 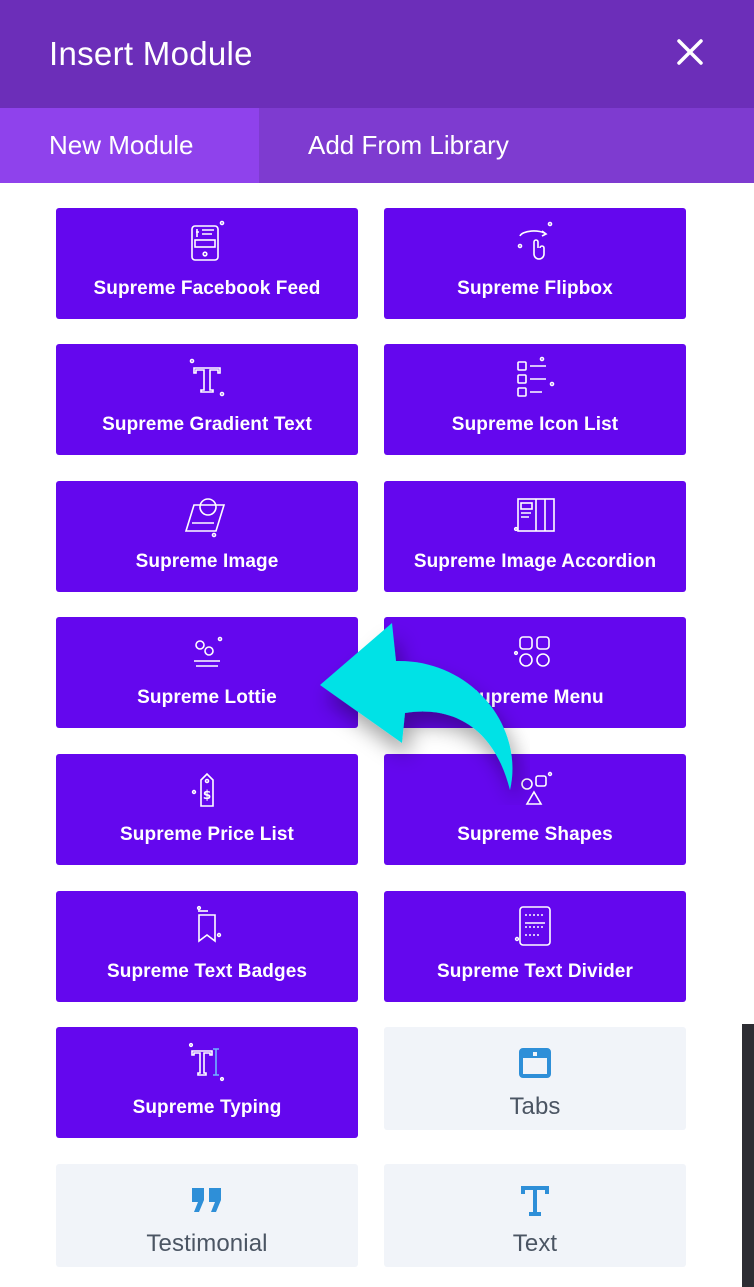 I want to click on gradient-text-icon, so click(x=207, y=379).